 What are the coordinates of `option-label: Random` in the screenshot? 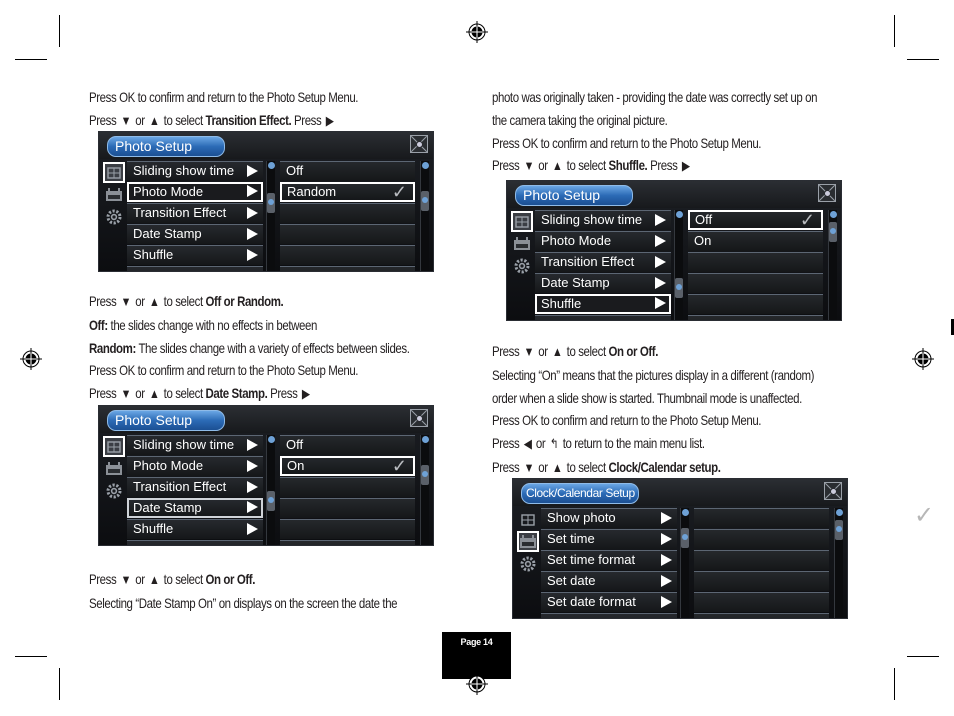 It's located at (312, 191).